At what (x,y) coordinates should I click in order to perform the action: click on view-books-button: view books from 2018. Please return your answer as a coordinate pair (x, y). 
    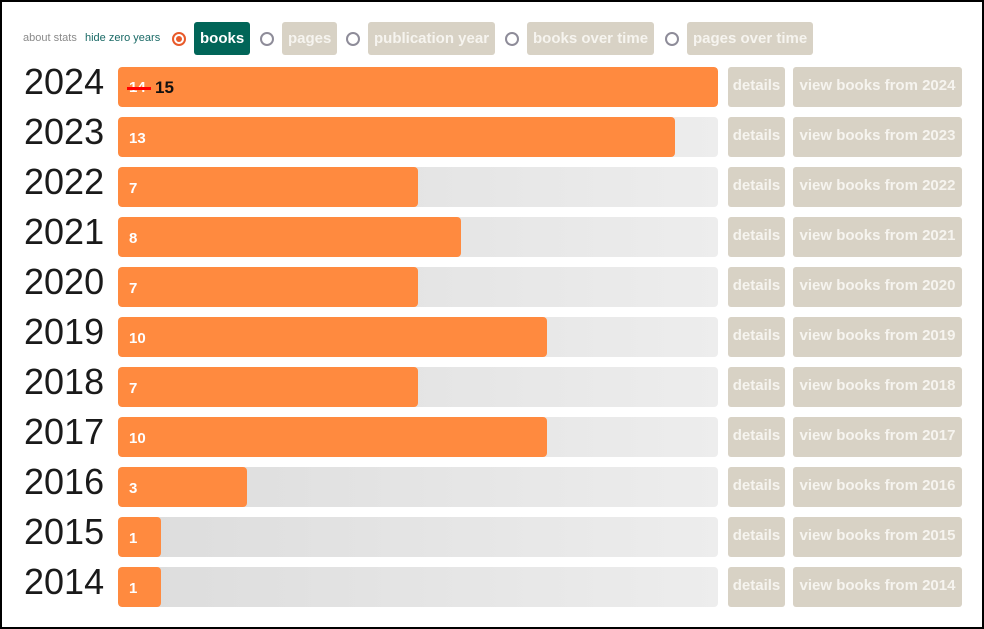
    Looking at the image, I should click on (877, 387).